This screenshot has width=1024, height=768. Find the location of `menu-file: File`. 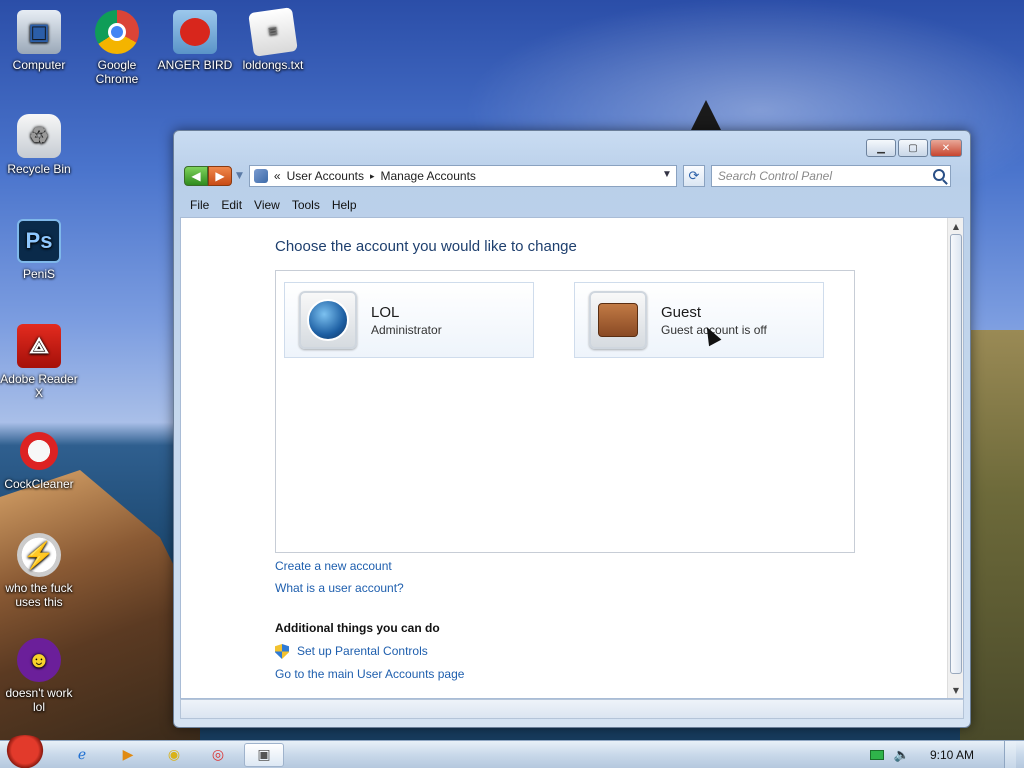

menu-file: File is located at coordinates (199, 205).